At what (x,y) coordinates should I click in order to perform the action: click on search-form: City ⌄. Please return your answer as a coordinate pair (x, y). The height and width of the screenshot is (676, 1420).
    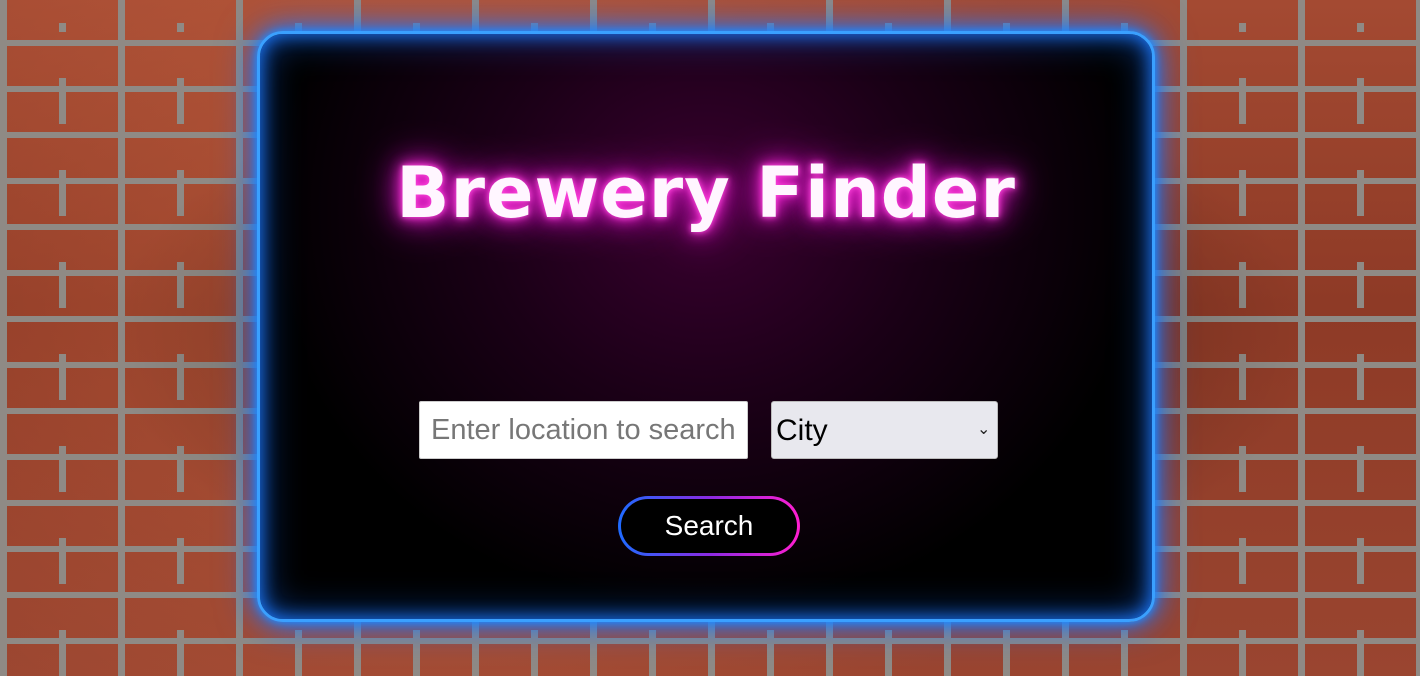
    Looking at the image, I should click on (706, 431).